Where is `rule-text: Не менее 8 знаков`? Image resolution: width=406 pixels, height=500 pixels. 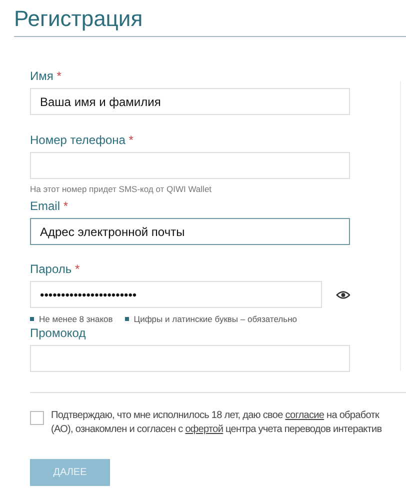
rule-text: Не менее 8 знаков is located at coordinates (76, 319).